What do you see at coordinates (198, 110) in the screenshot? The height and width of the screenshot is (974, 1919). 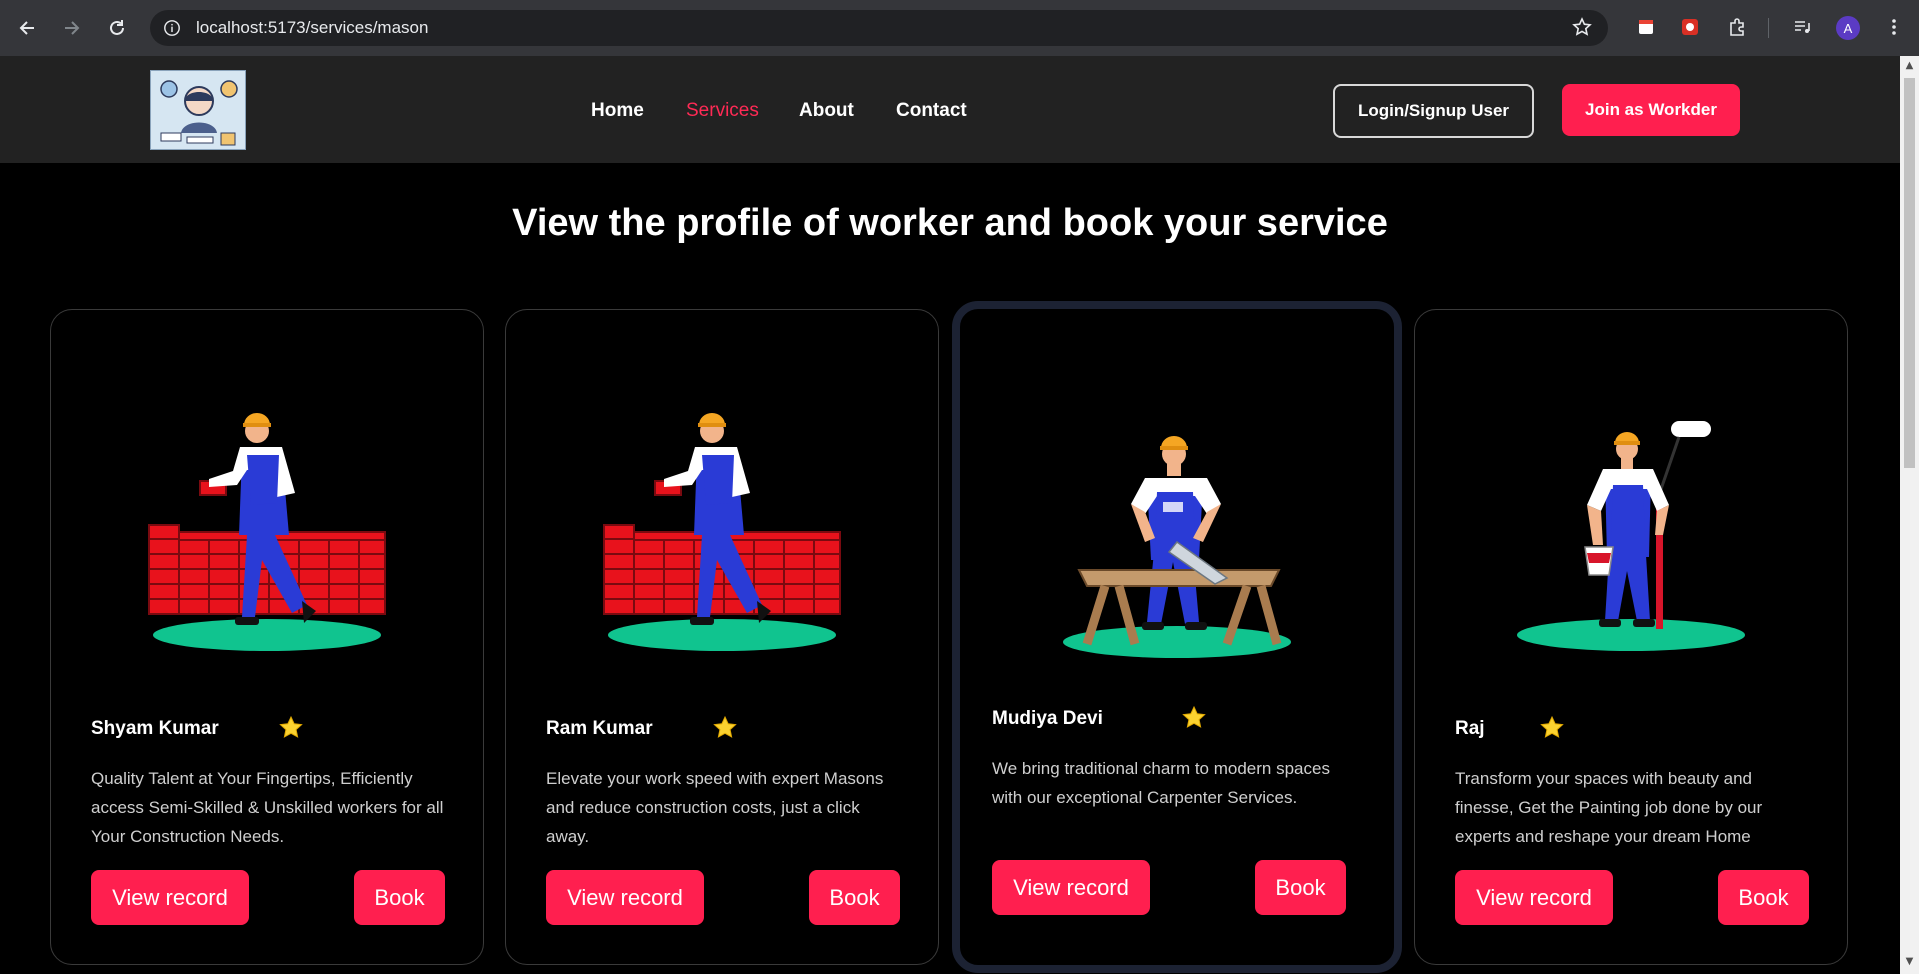 I see `brand-logo` at bounding box center [198, 110].